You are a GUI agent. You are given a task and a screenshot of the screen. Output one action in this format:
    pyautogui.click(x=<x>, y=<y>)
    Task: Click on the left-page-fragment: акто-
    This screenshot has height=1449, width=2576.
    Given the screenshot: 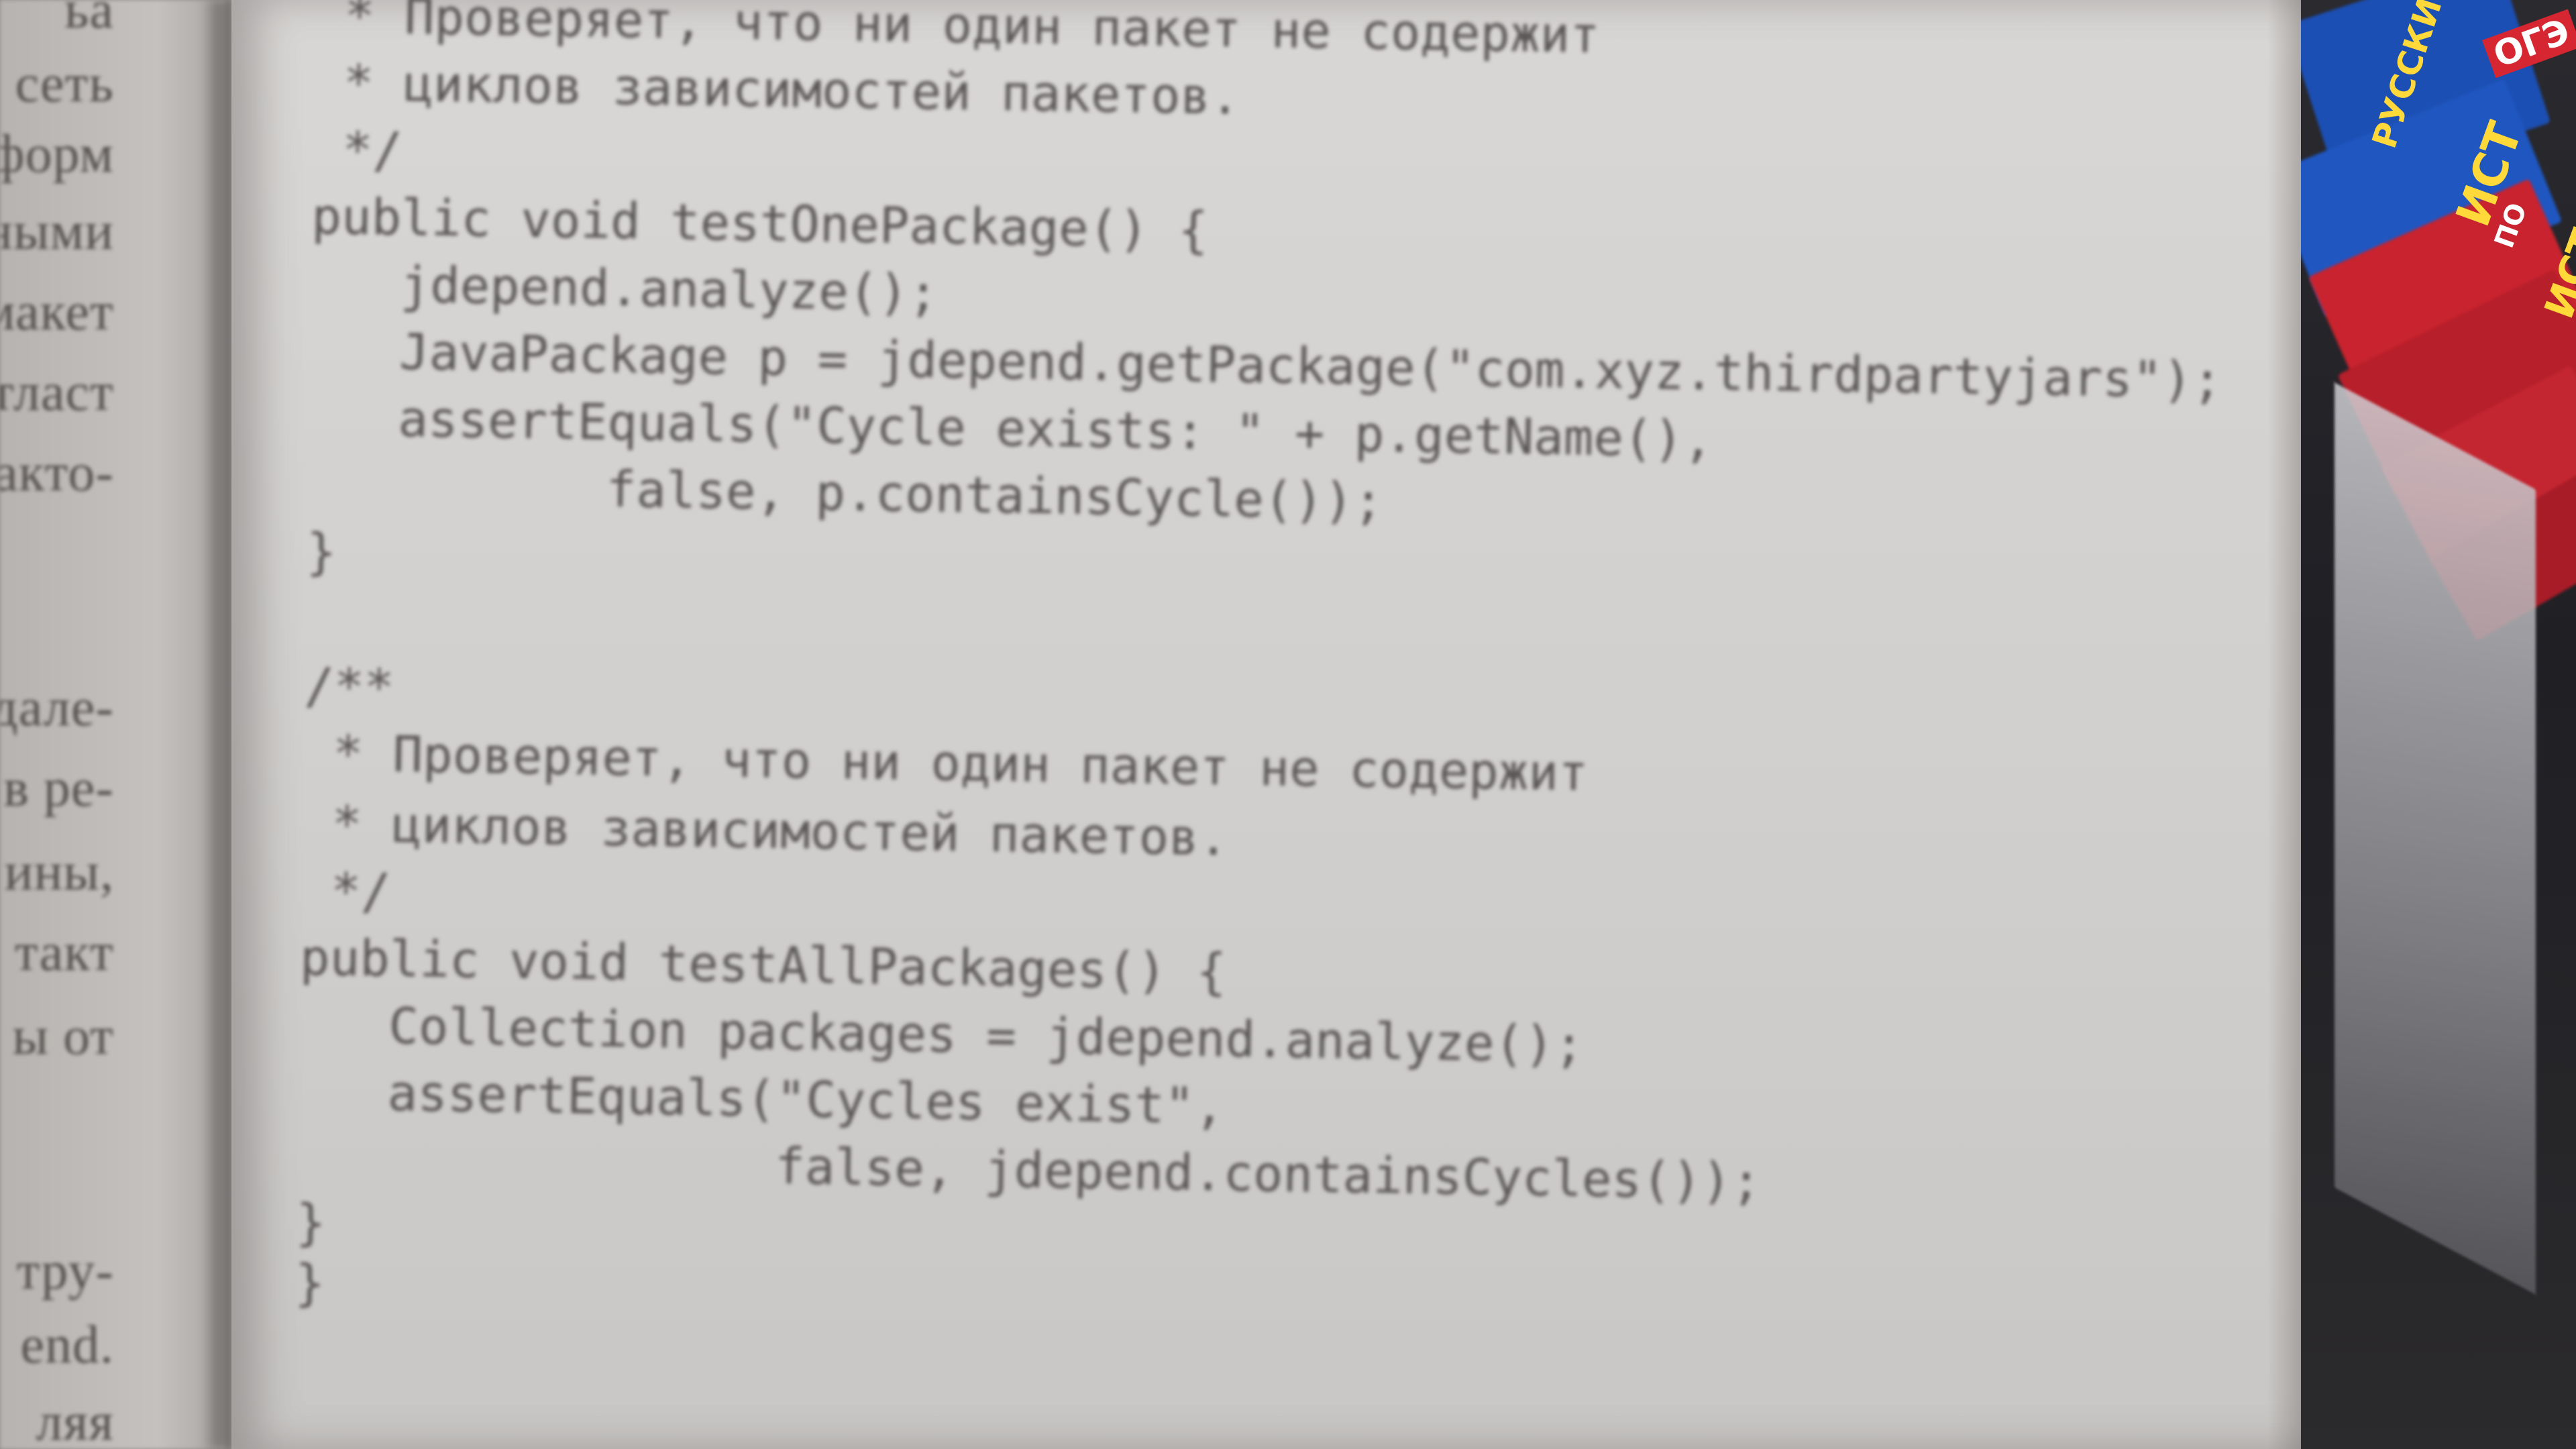 What is the action you would take?
    pyautogui.click(x=57, y=472)
    